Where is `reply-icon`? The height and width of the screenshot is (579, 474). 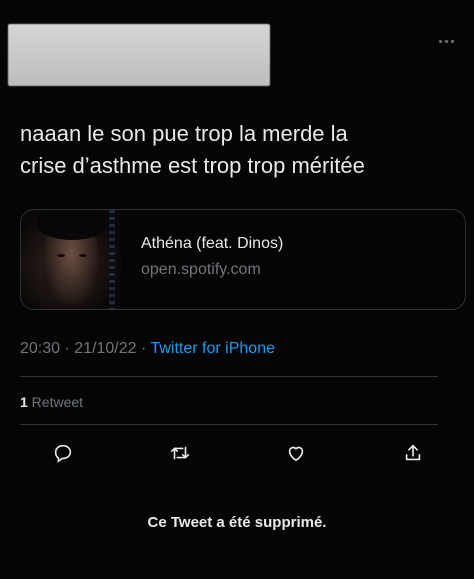 reply-icon is located at coordinates (63, 453).